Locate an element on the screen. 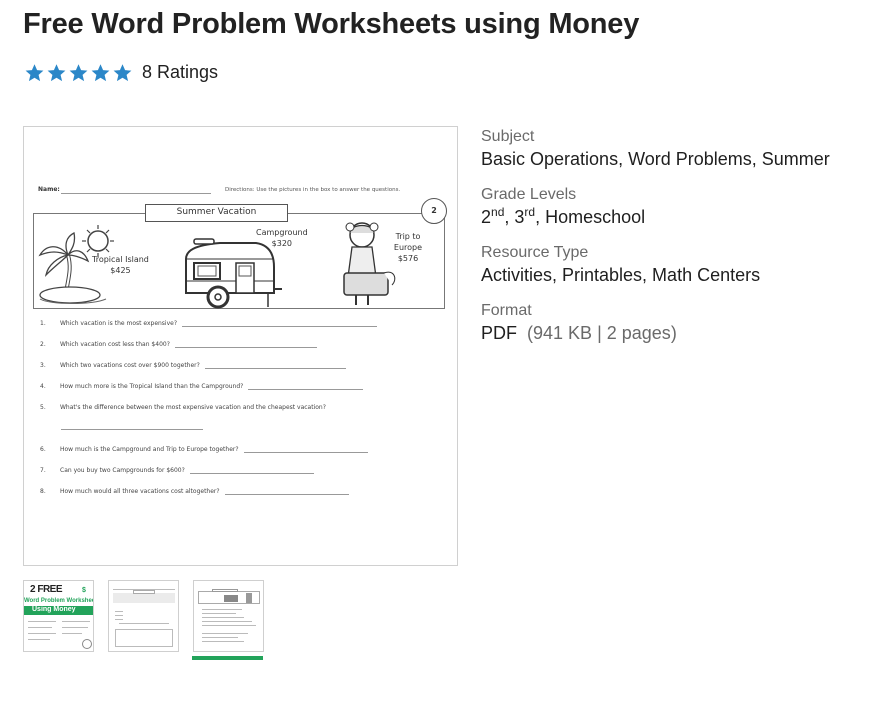  worksheet-question: 1. Which vacation is the most expensive? is located at coordinates (209, 323).